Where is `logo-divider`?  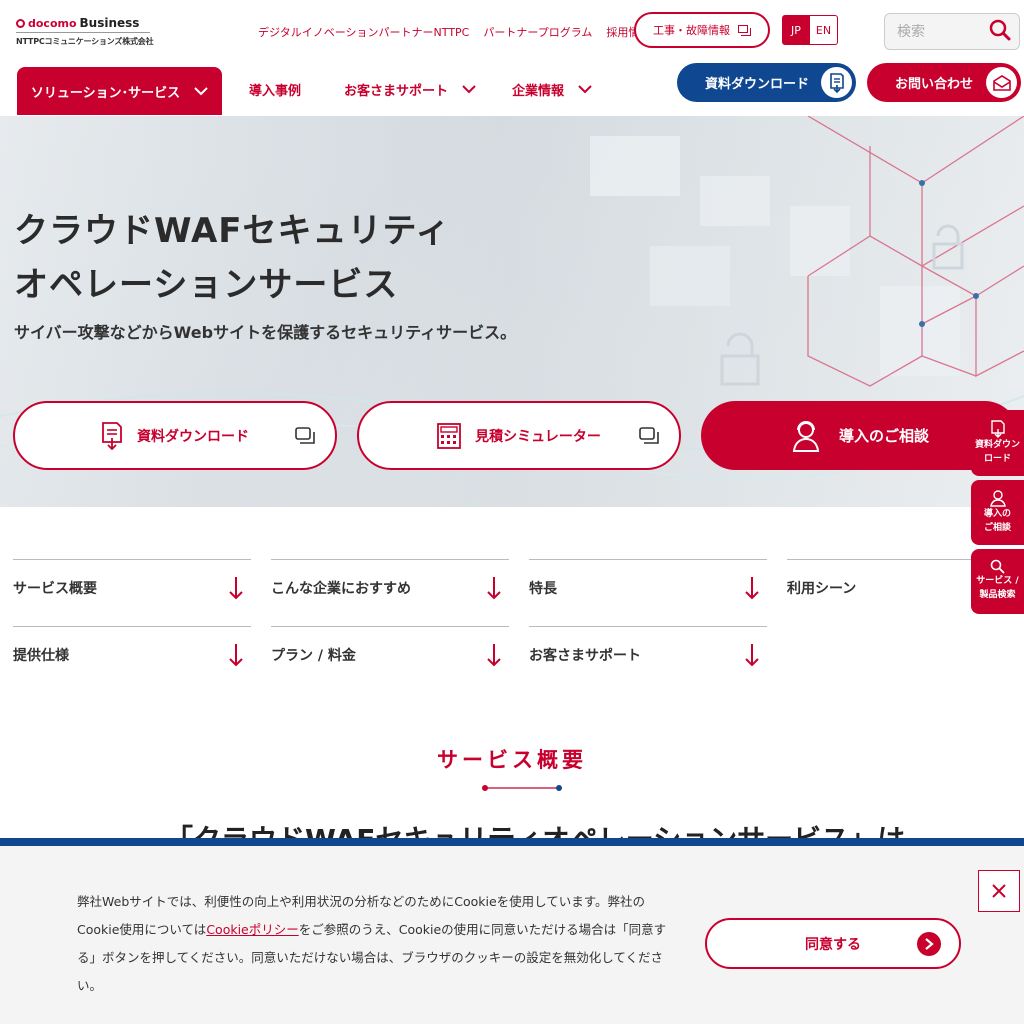 logo-divider is located at coordinates (83, 32).